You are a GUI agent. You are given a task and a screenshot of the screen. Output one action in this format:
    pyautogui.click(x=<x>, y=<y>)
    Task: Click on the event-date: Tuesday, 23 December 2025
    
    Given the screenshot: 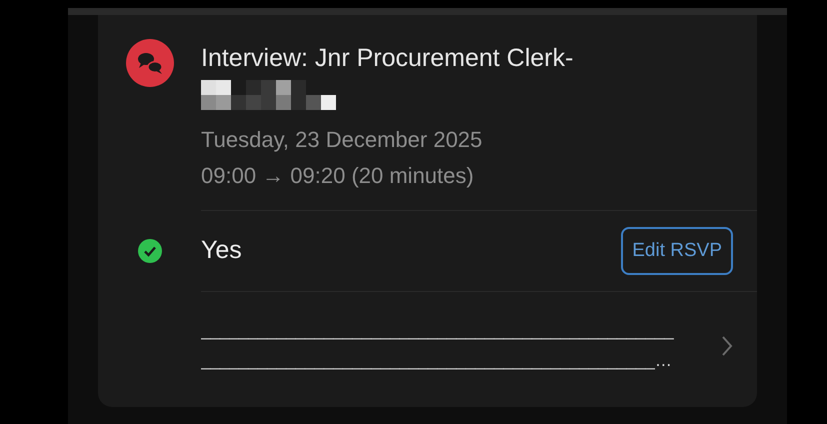 What is the action you would take?
    pyautogui.click(x=342, y=140)
    